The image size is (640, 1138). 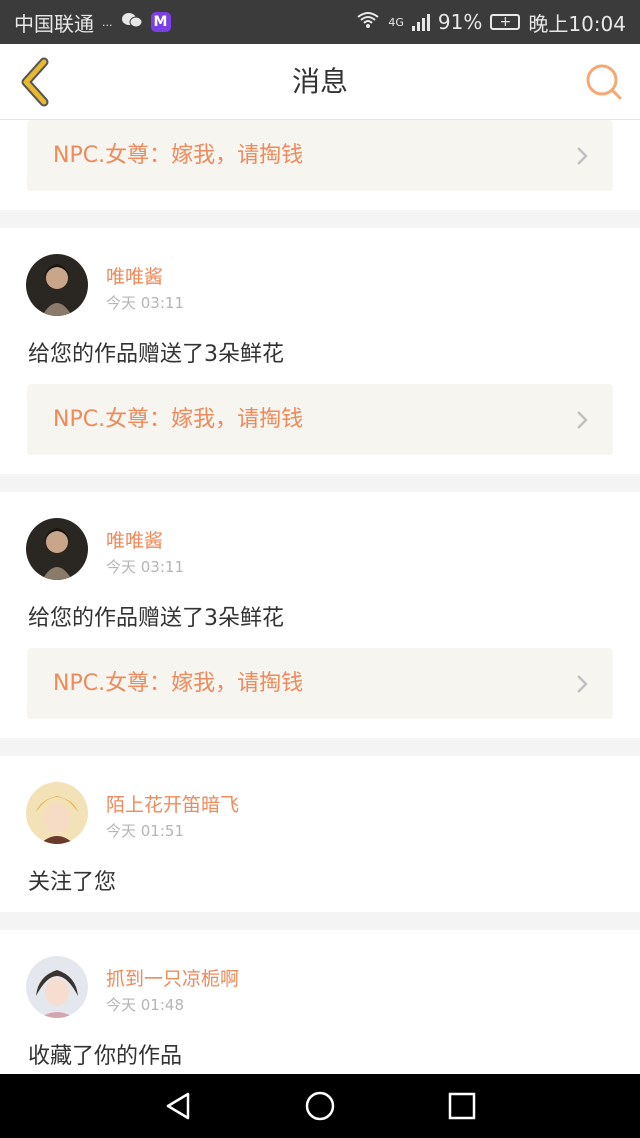 I want to click on system-navigation-bar, so click(x=320, y=1106).